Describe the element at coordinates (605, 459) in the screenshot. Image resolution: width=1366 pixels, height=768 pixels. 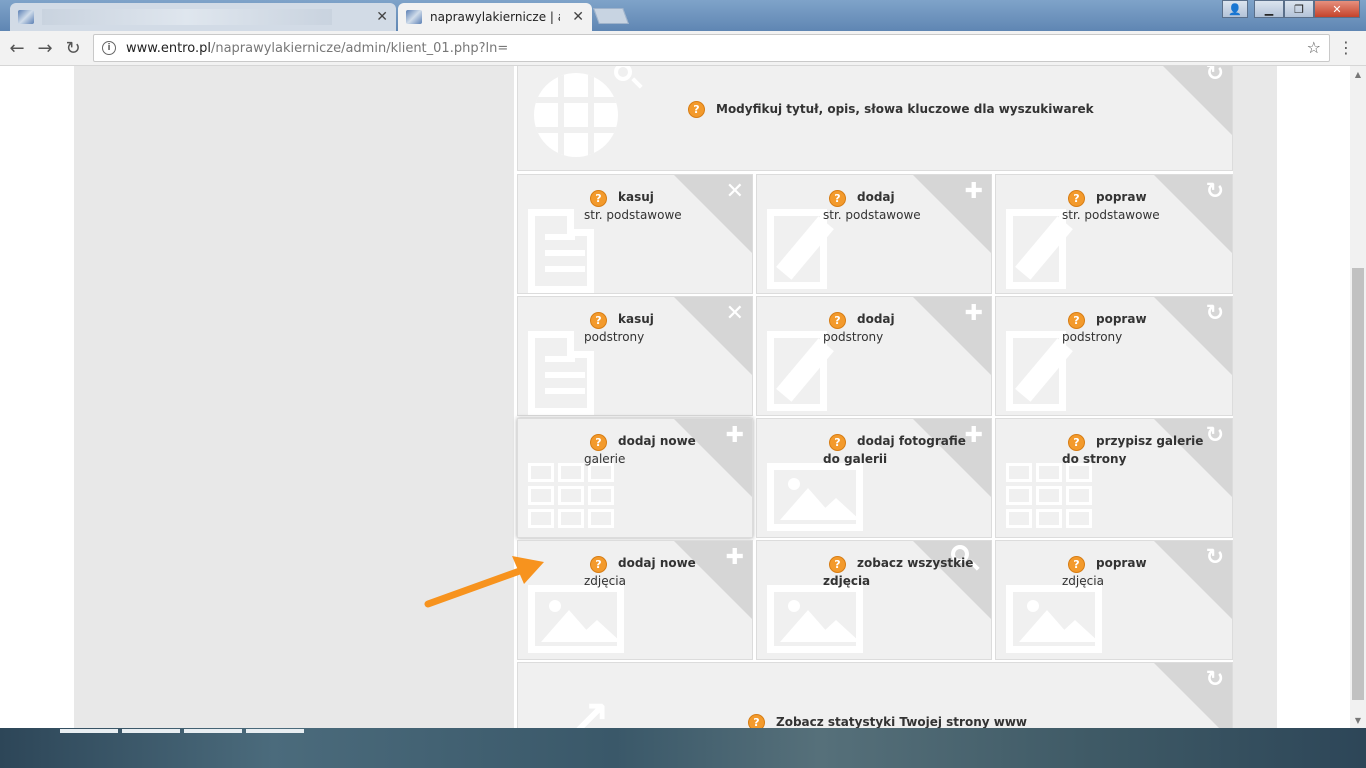
I see `tile-subtitle: galerie` at that location.